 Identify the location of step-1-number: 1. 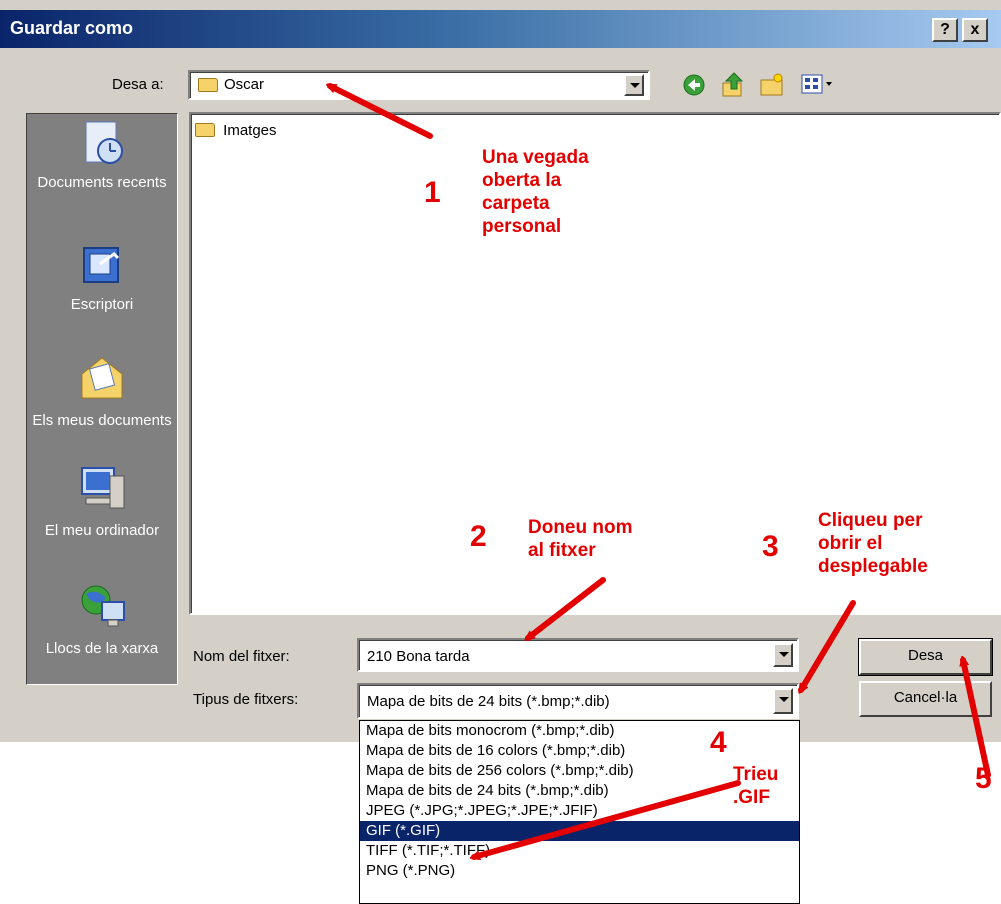
(432, 192).